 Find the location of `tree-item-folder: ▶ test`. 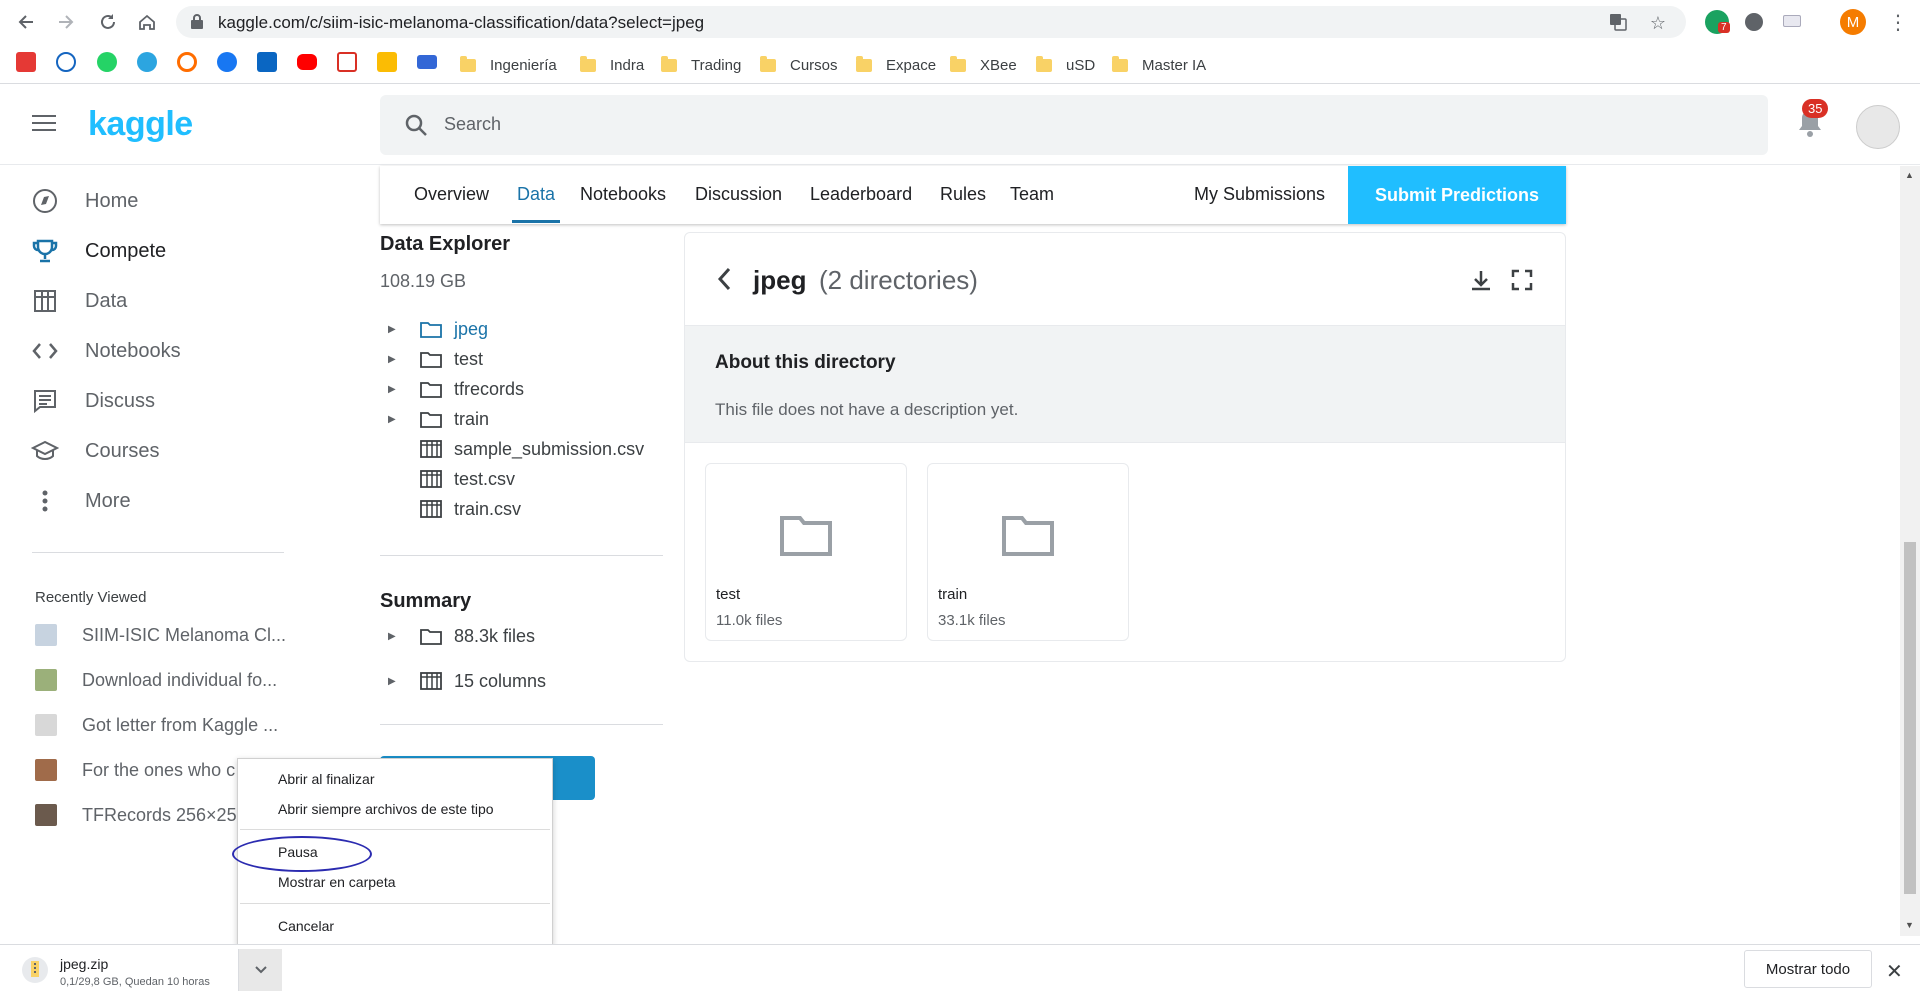

tree-item-folder: ▶ test is located at coordinates (435, 359).